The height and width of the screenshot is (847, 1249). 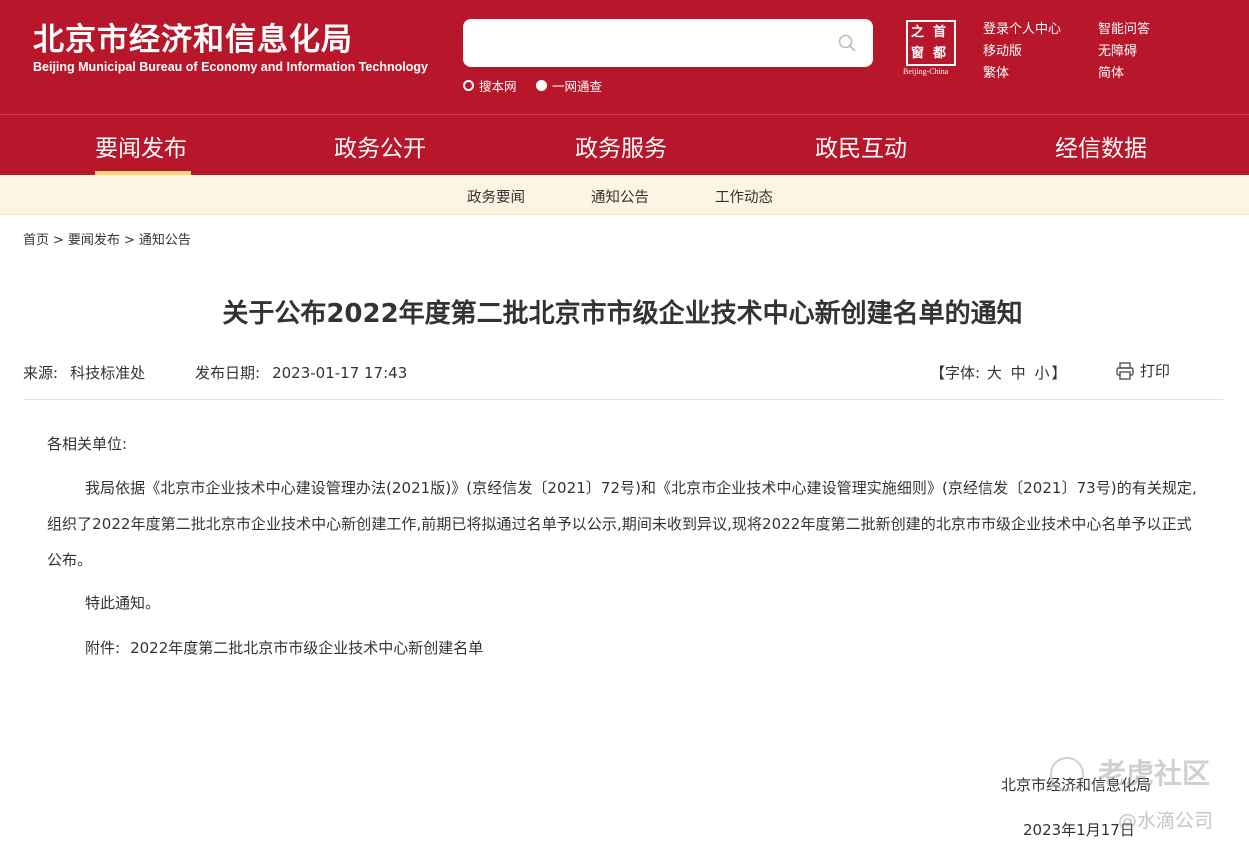 I want to click on source-label: 来源:, so click(x=41, y=373).